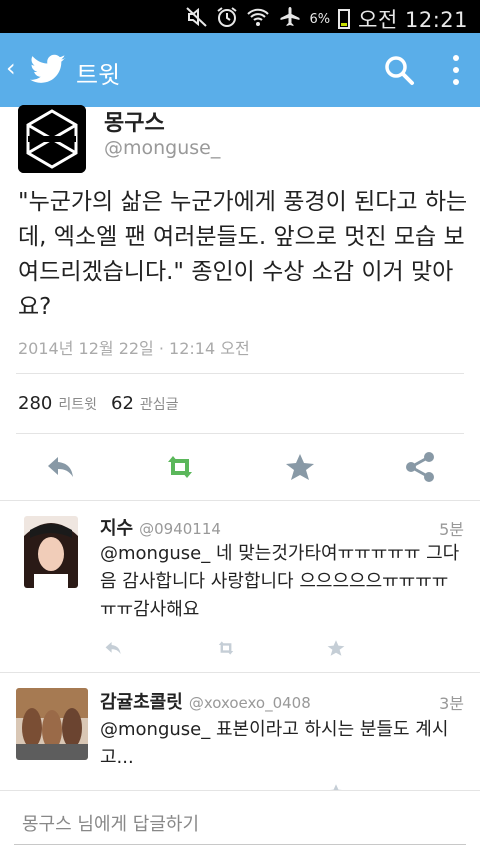  What do you see at coordinates (420, 467) in the screenshot?
I see `share-icon` at bounding box center [420, 467].